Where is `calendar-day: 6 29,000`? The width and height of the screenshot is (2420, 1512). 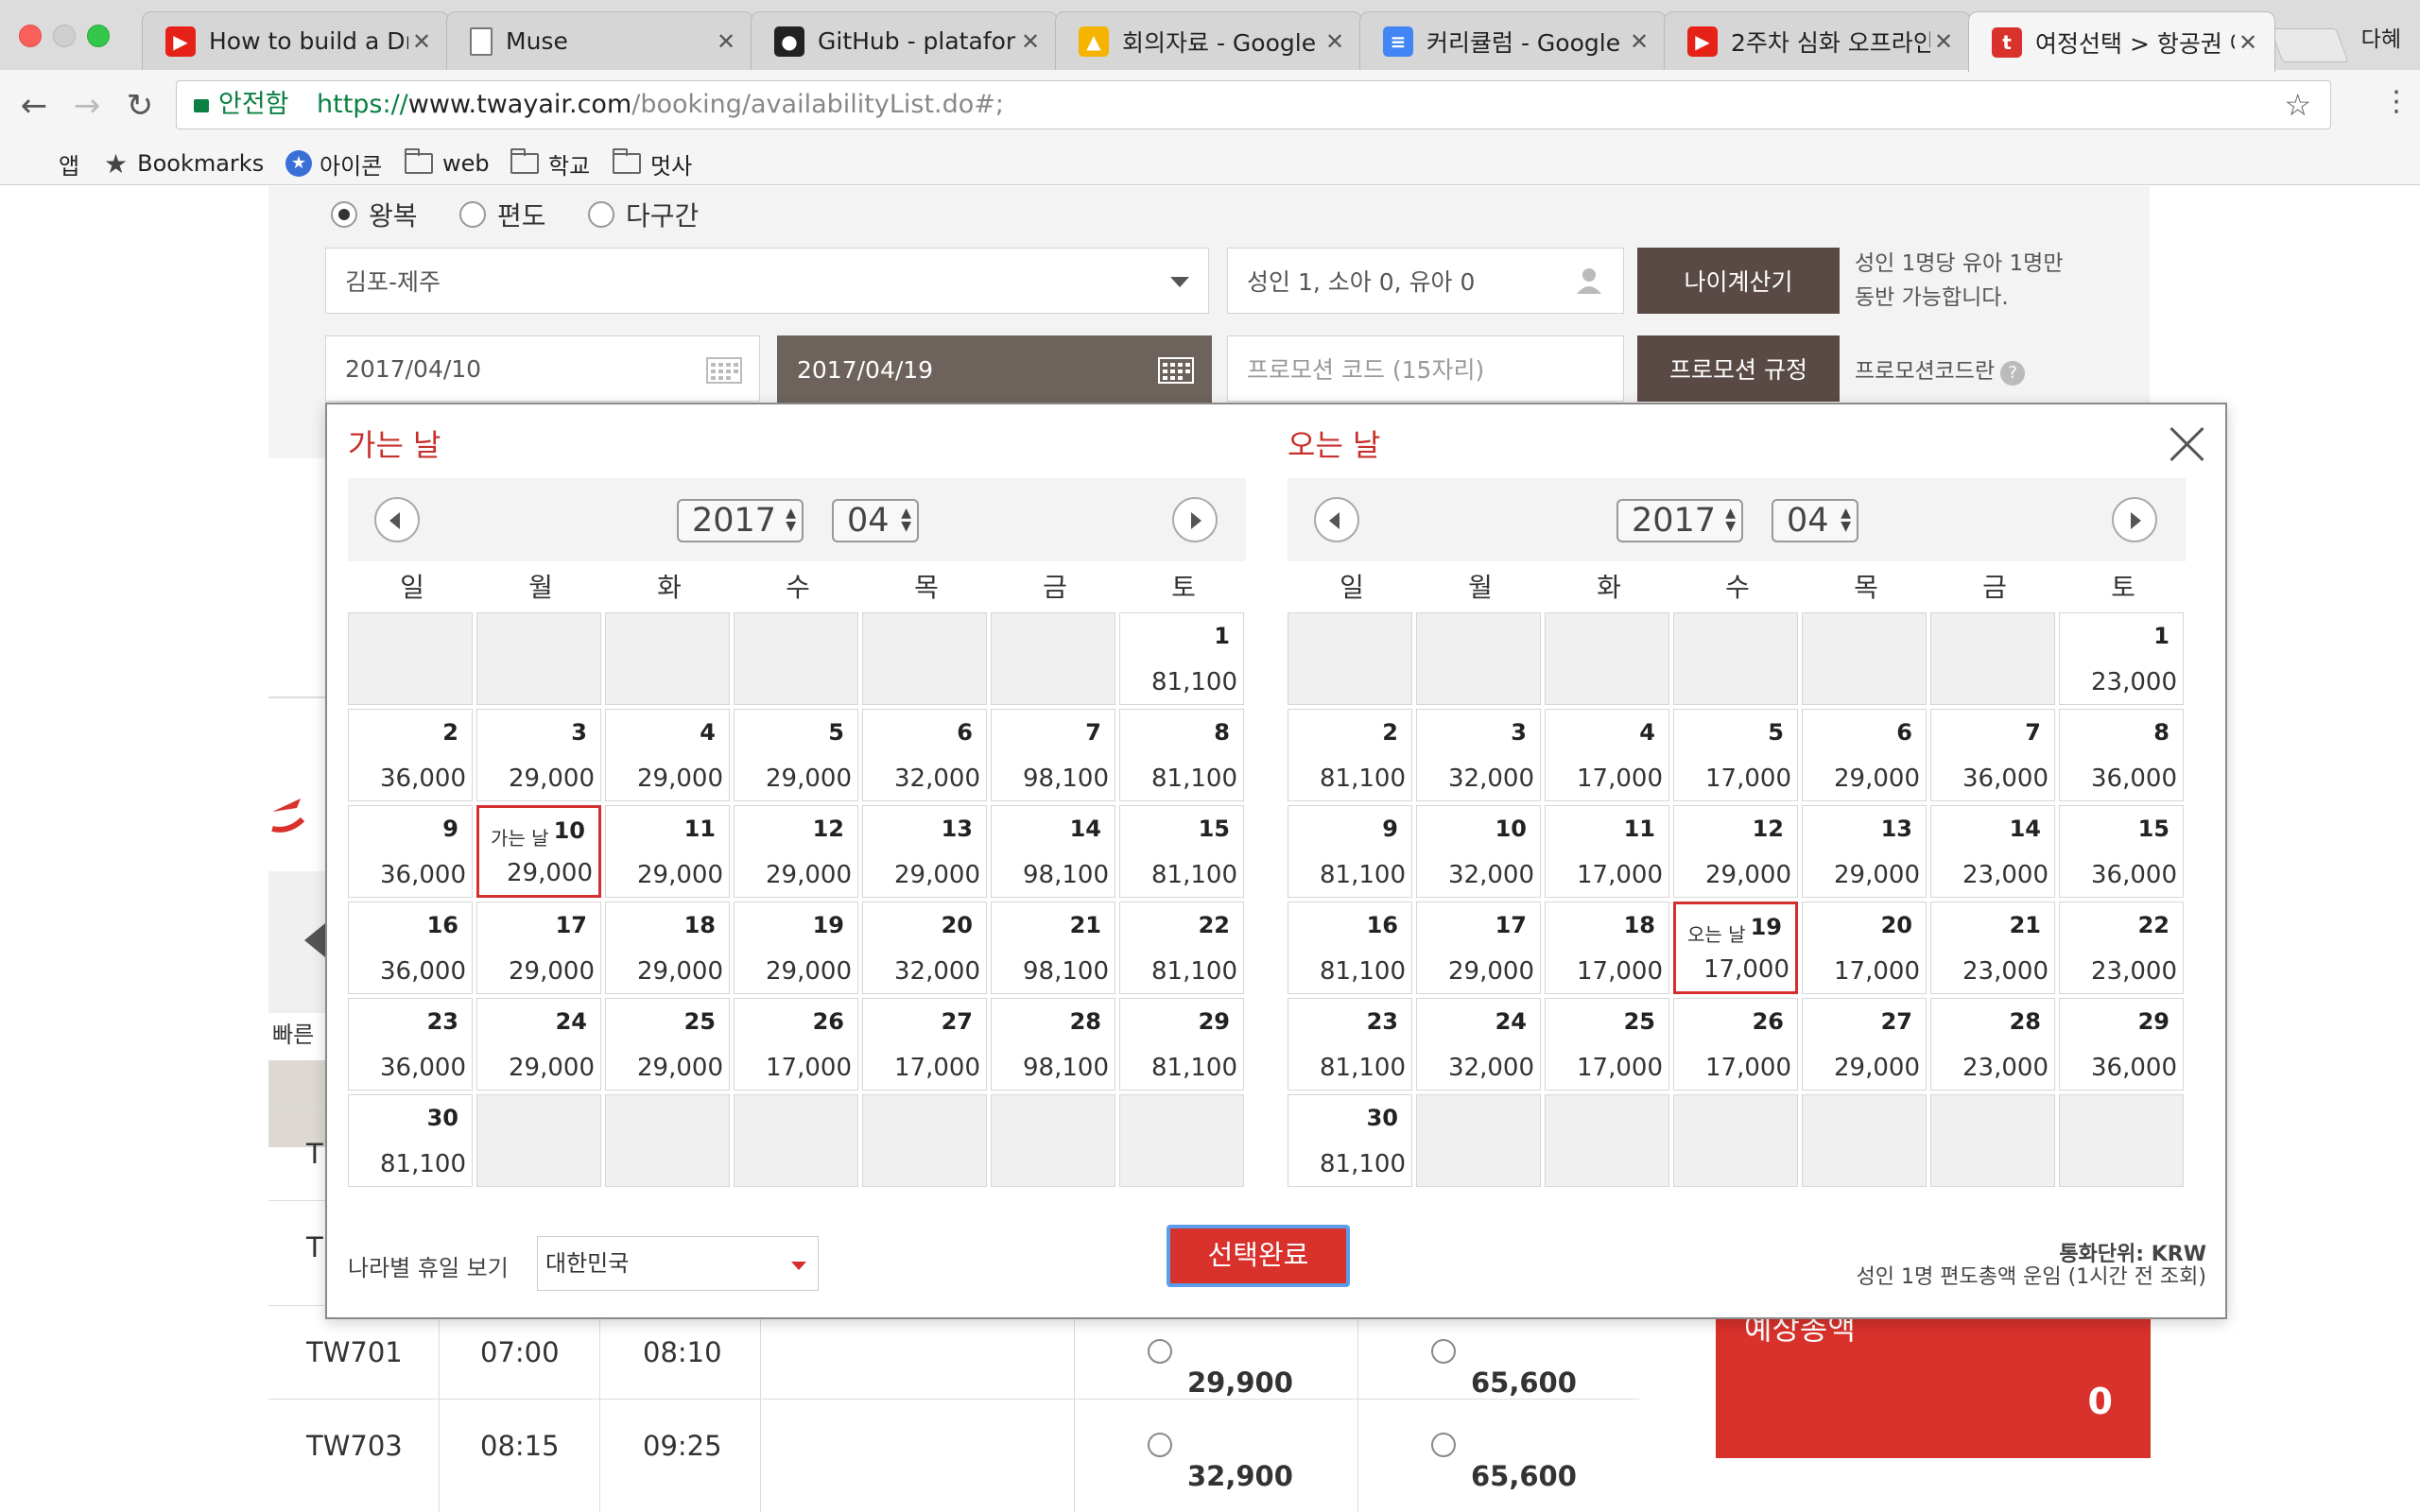 calendar-day: 6 29,000 is located at coordinates (1865, 755).